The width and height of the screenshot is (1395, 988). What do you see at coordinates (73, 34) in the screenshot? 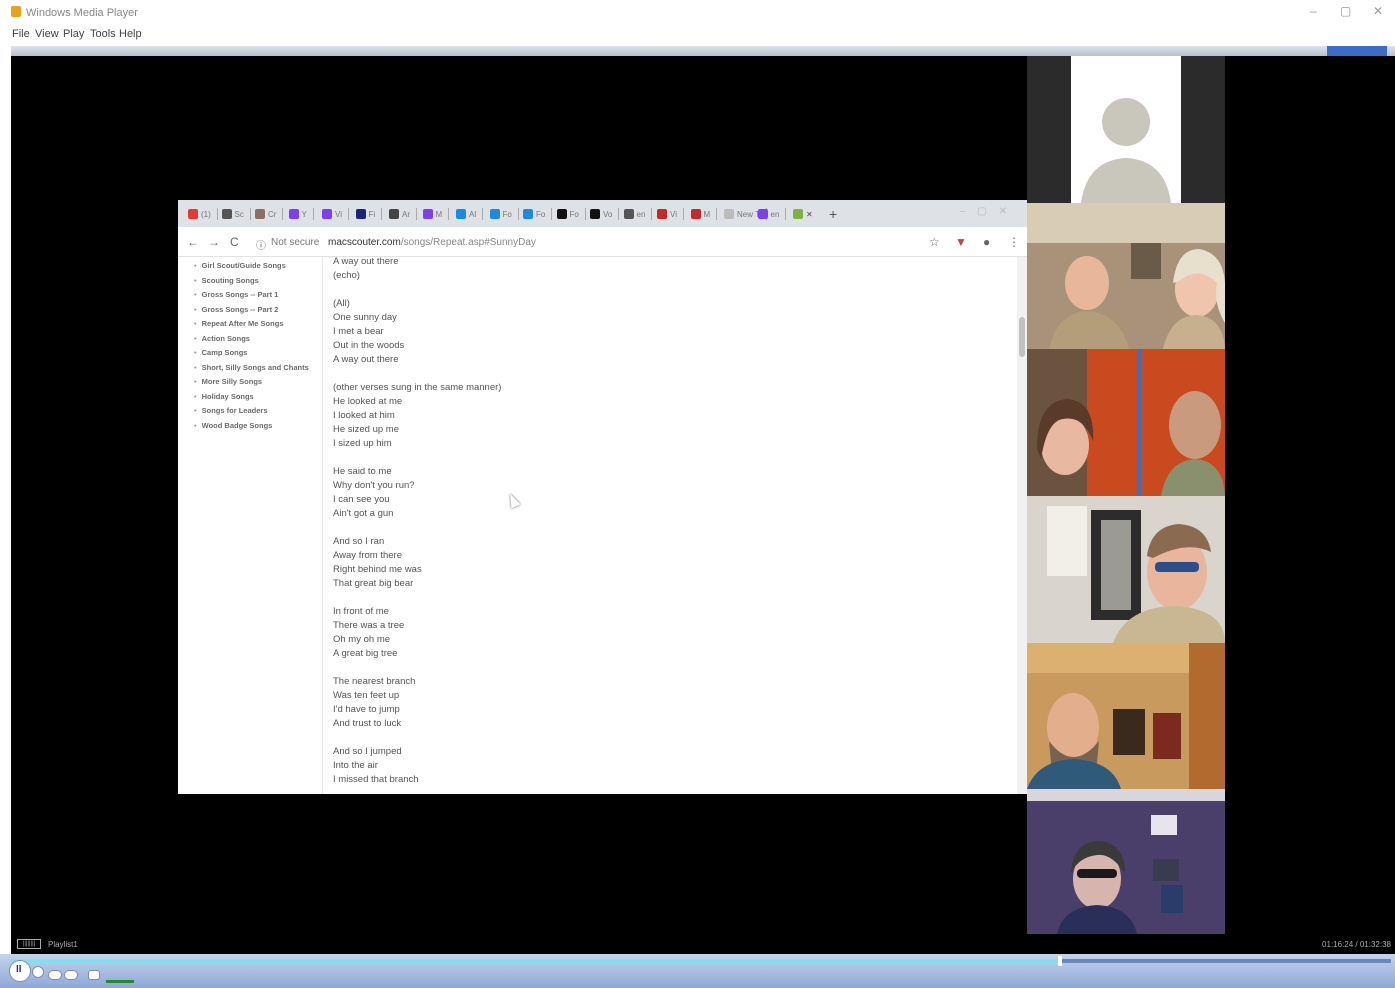
I see `menu-play: Play` at bounding box center [73, 34].